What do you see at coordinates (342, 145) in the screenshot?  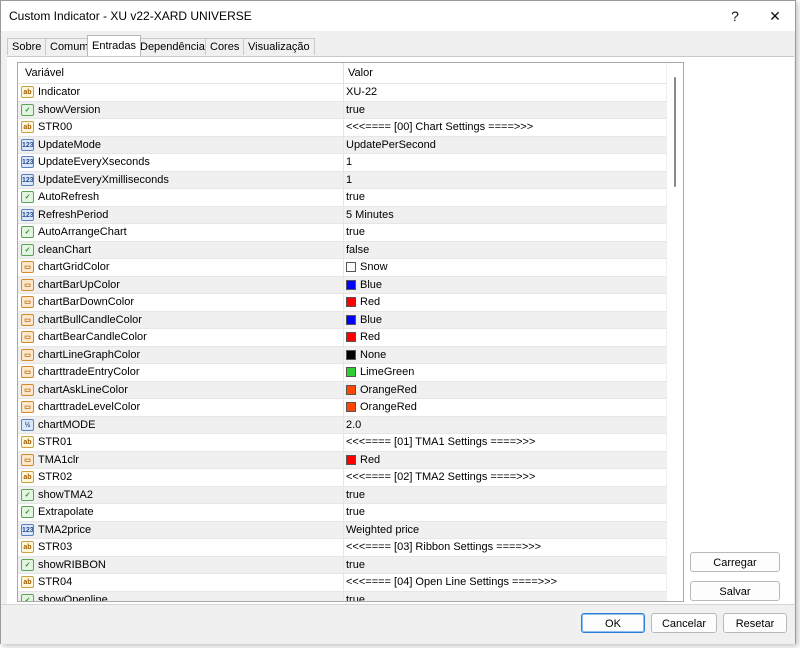 I see `table-row: 123 UpdateMode UpdatePerSecond` at bounding box center [342, 145].